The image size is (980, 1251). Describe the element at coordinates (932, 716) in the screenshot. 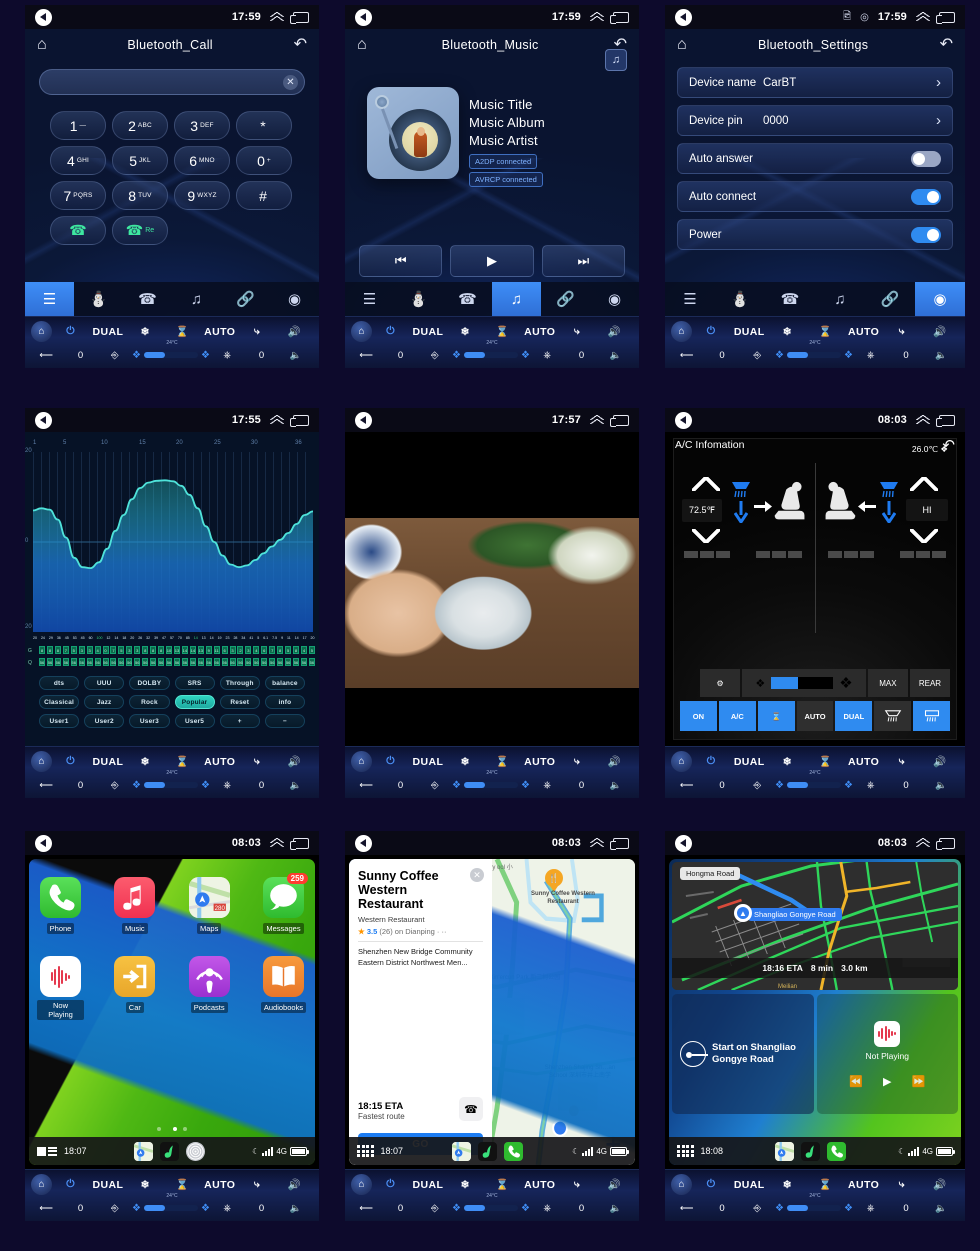

I see `rear-defrost-icon` at that location.